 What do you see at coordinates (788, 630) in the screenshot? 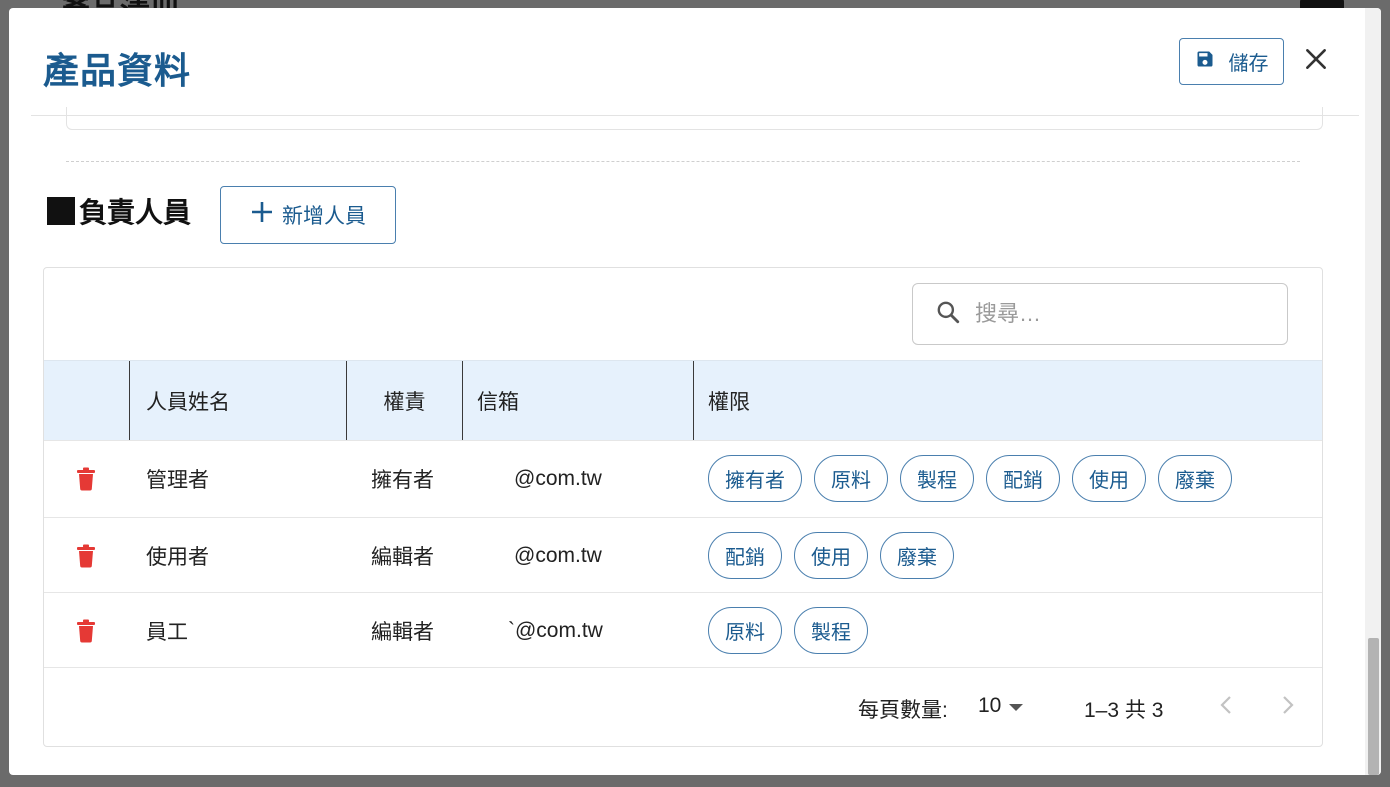
I see `permission-chips: 原料 製程` at bounding box center [788, 630].